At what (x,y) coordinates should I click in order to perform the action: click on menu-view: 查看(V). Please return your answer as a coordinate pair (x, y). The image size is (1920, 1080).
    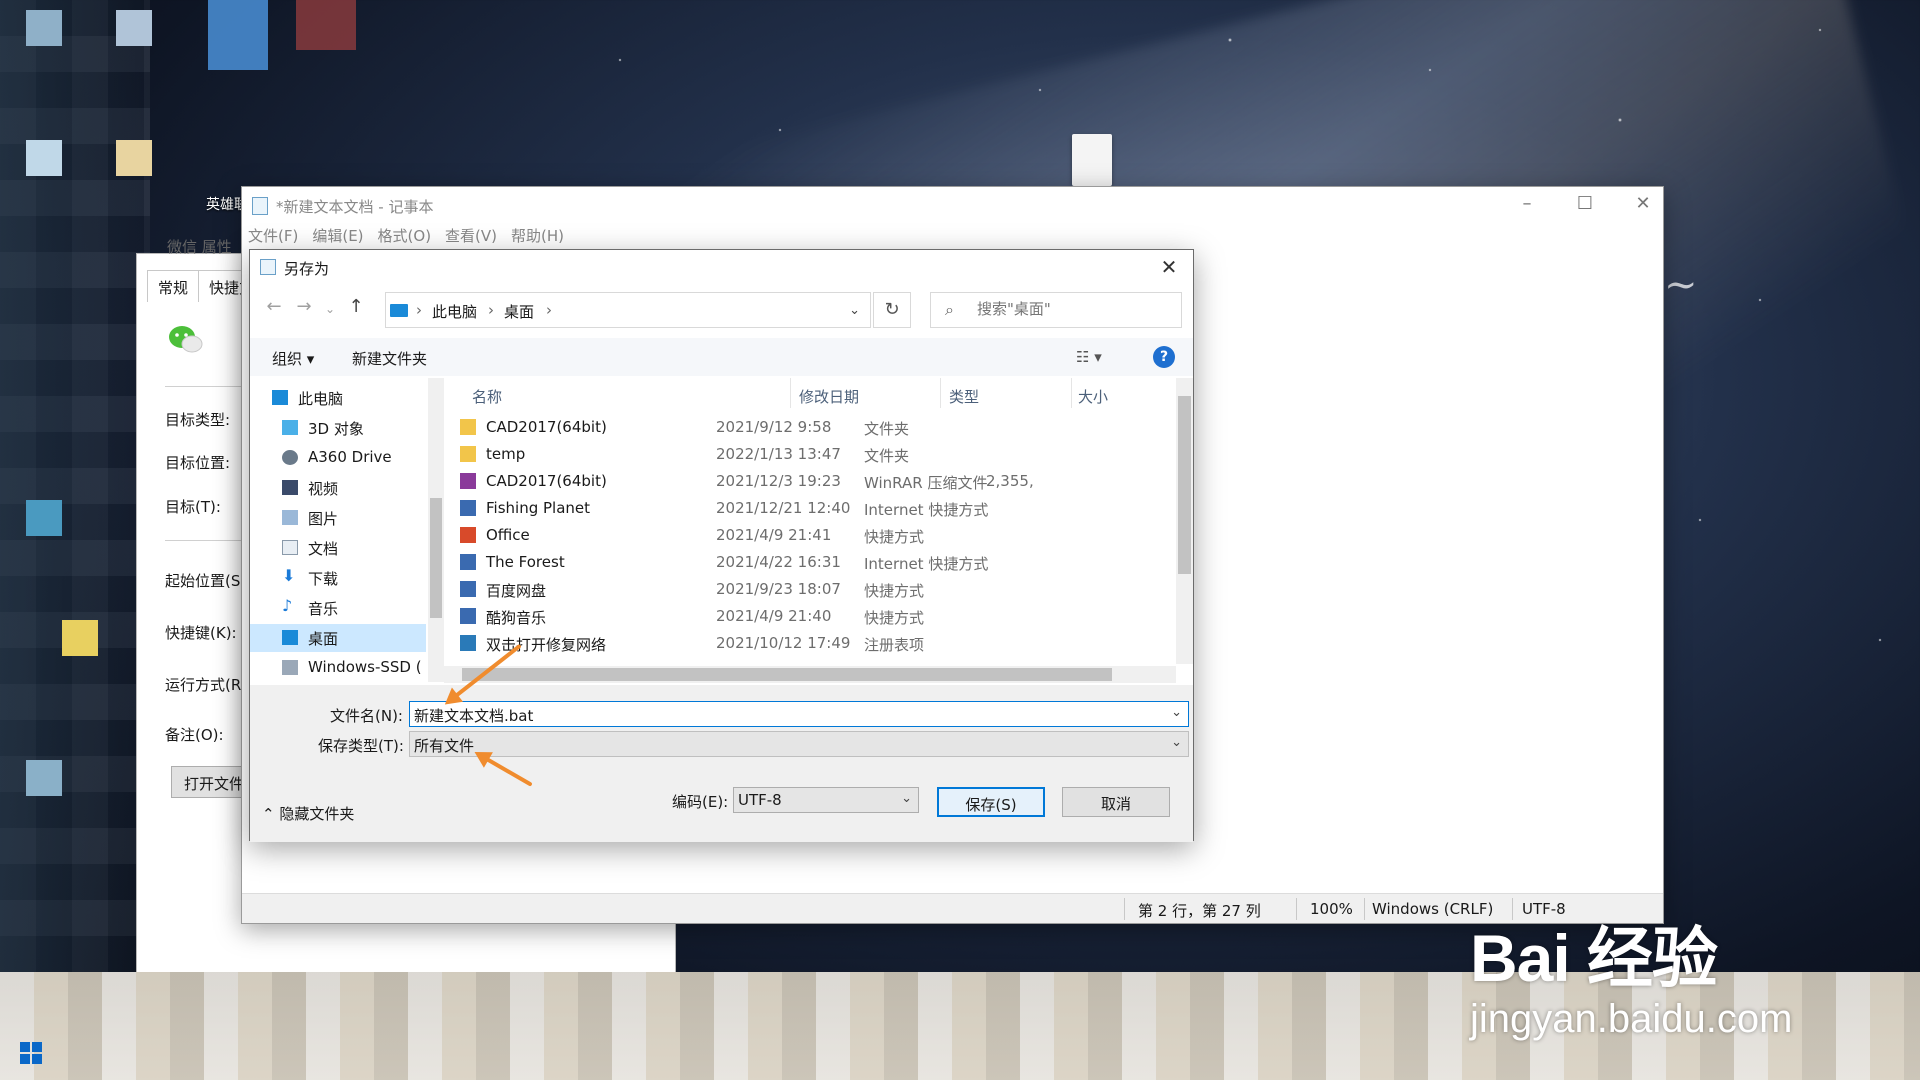
    Looking at the image, I should click on (471, 235).